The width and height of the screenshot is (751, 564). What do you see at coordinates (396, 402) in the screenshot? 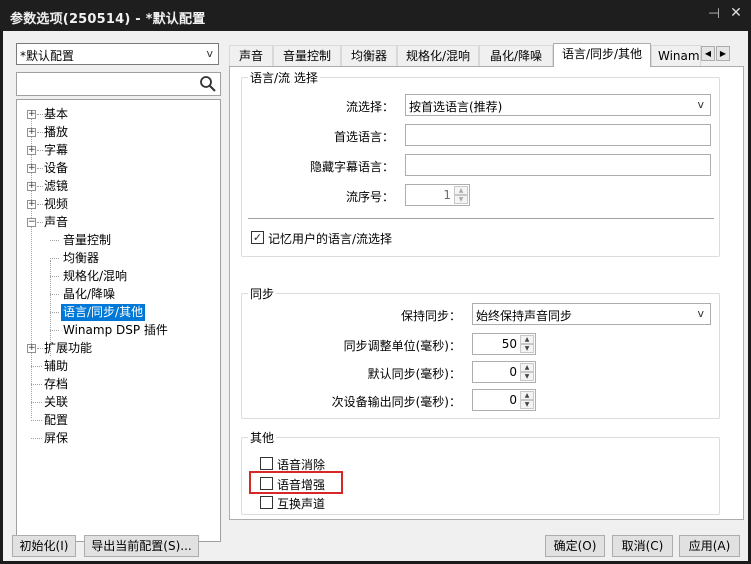
I see `field-label: 次设备输出同步(毫秒)：` at bounding box center [396, 402].